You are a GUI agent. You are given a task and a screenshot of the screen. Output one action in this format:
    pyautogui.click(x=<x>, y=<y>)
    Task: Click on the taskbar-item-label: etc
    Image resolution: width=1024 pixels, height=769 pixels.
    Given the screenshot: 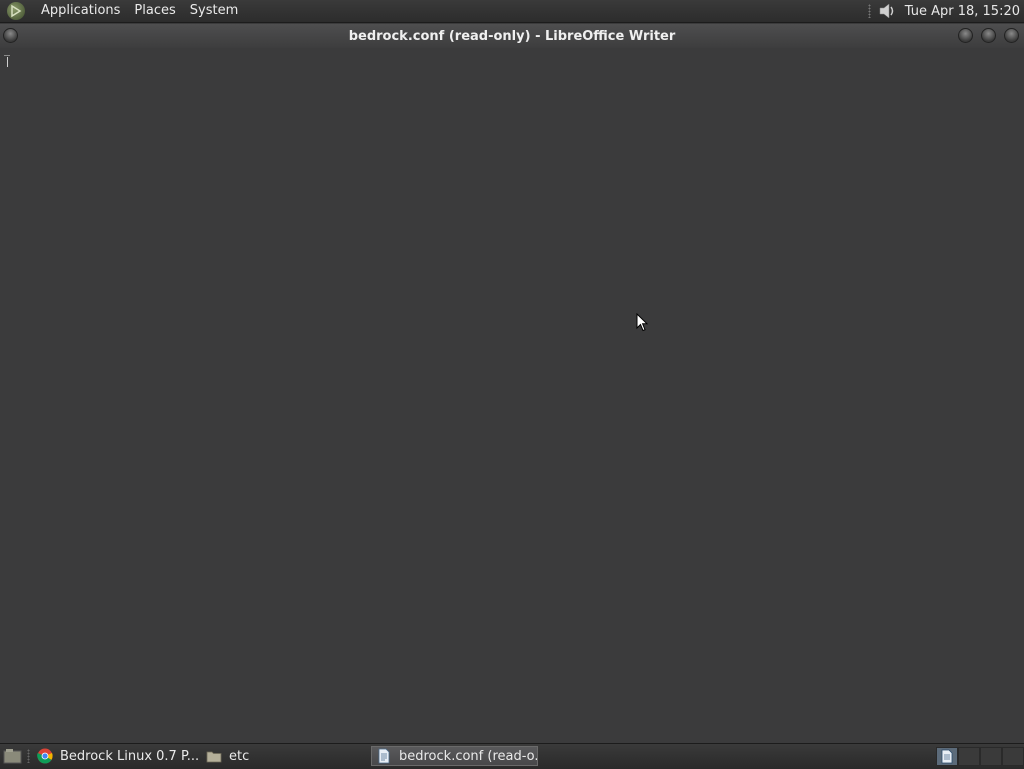 What is the action you would take?
    pyautogui.click(x=239, y=756)
    